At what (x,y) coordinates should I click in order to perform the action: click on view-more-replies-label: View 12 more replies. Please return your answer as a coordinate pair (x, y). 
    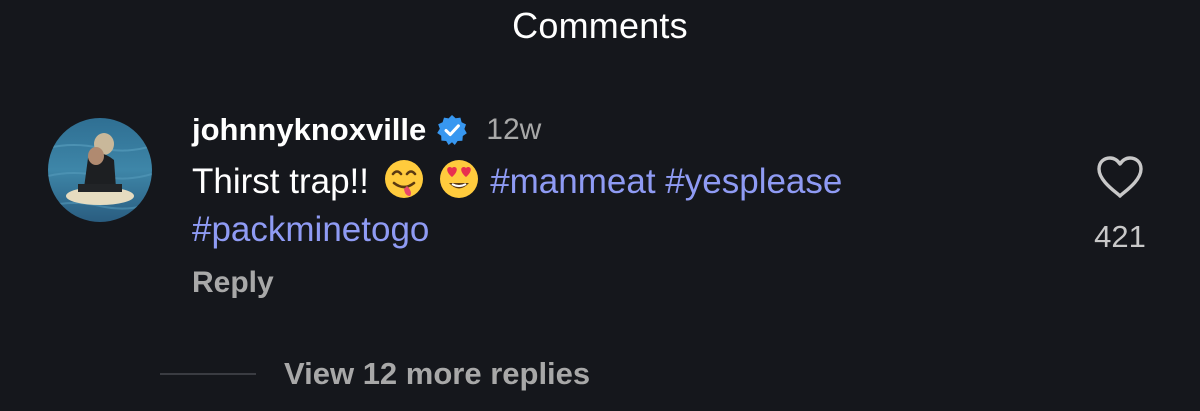
    Looking at the image, I should click on (437, 373).